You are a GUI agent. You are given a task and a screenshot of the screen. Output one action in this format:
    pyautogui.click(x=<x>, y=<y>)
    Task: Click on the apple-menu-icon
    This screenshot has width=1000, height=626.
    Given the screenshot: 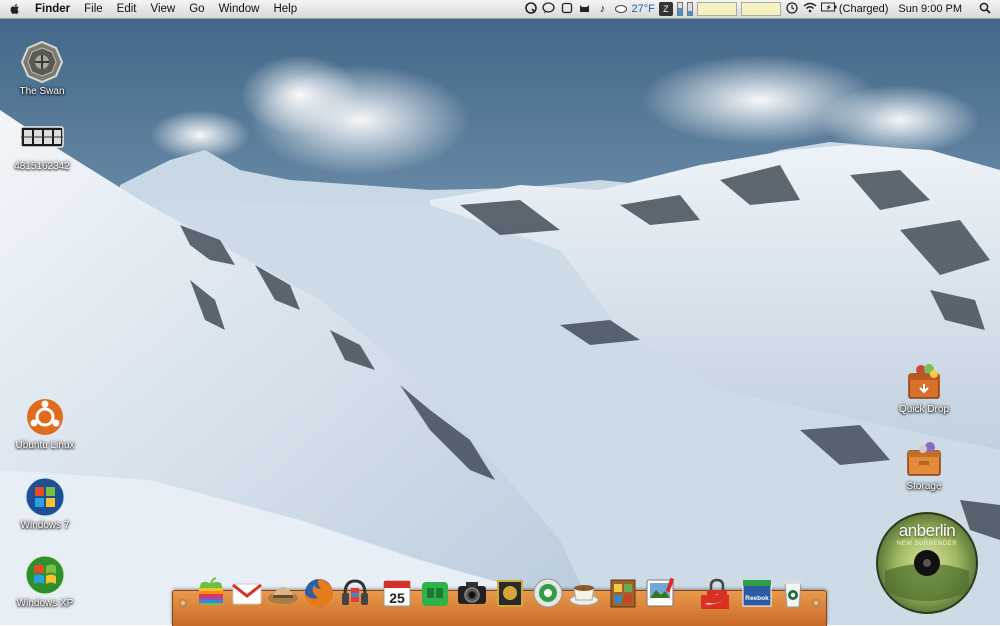 What is the action you would take?
    pyautogui.click(x=15, y=9)
    